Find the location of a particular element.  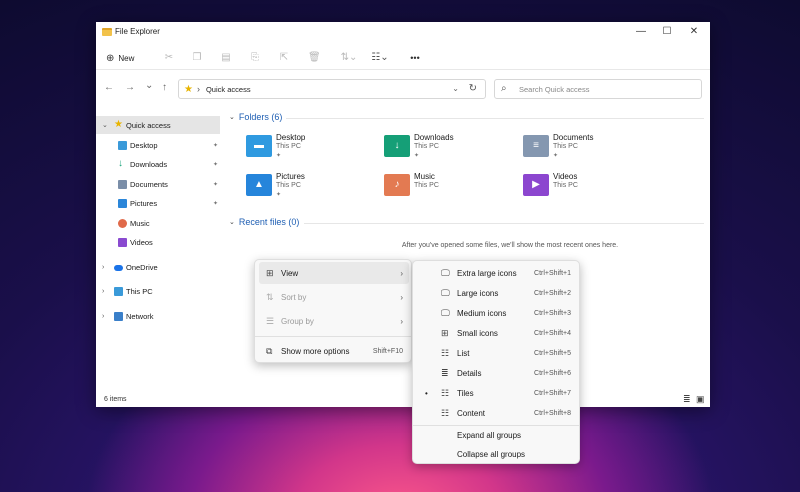

content-icon: ☷ is located at coordinates (445, 412).